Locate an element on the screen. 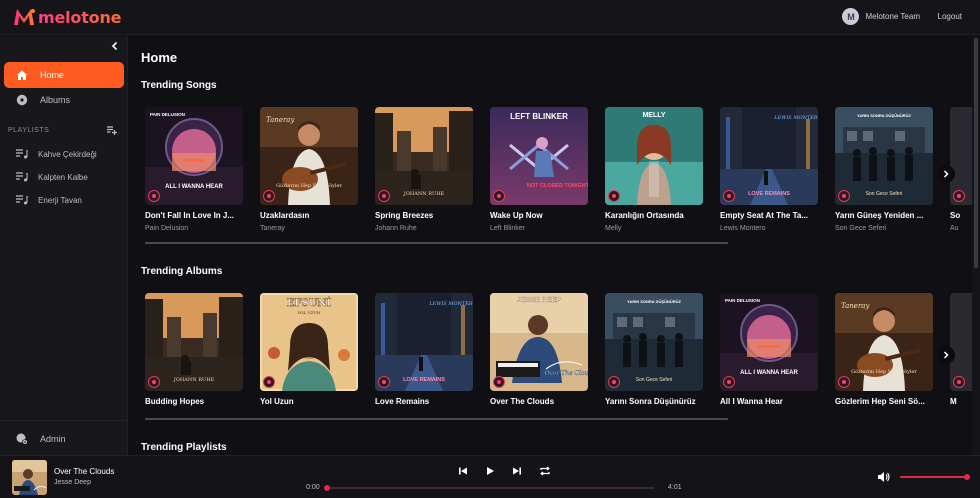  album-card: LEWIS MONTERO LOVE REMAINS Love Remains is located at coordinates (424, 349).